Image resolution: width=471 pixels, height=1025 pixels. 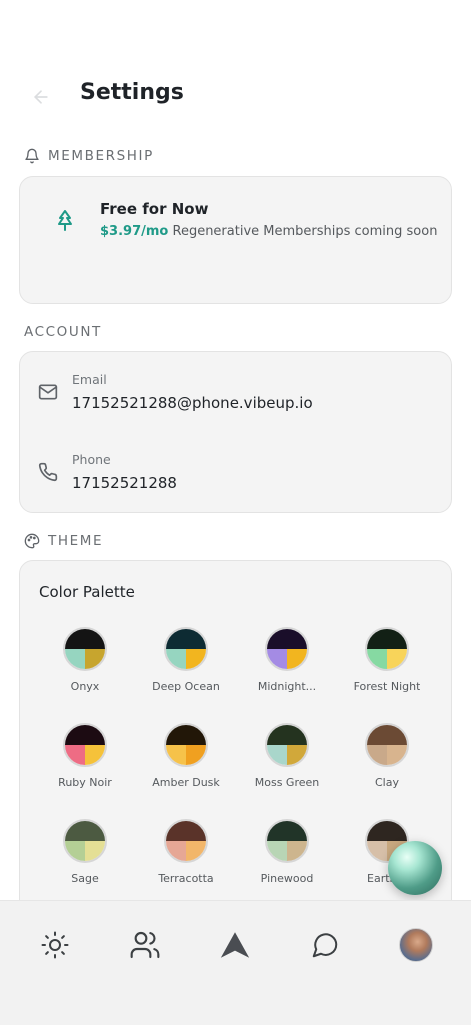 I want to click on palette-name: Moss Green, so click(x=287, y=782).